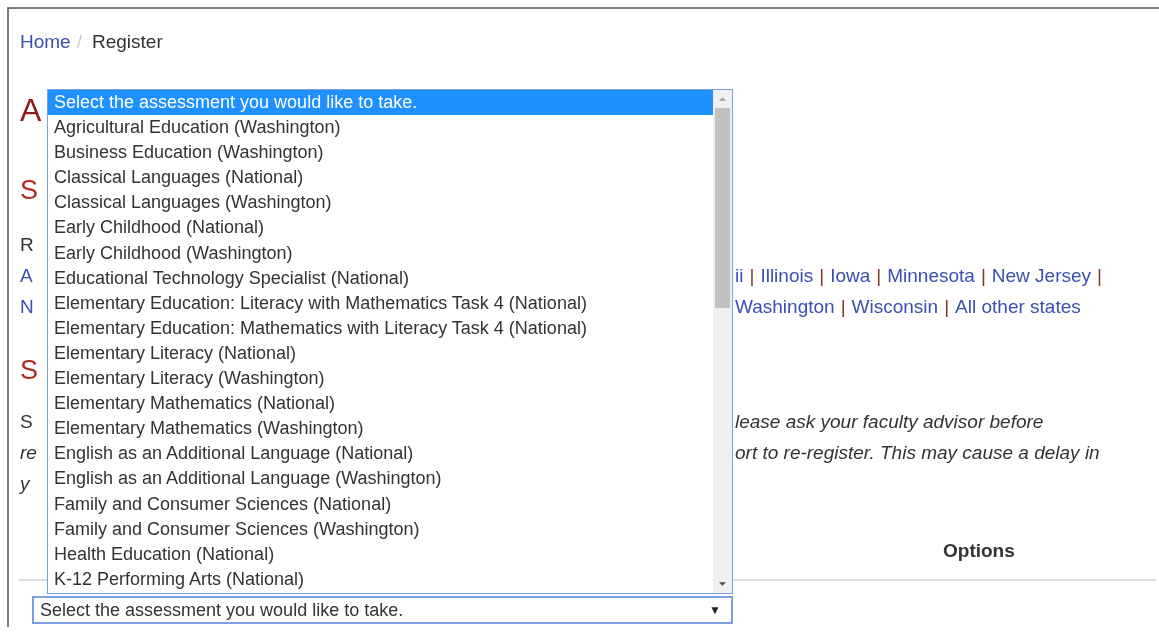 This screenshot has height=641, width=1159. I want to click on dropdown-option: English as an Additional Language (National), so click(380, 454).